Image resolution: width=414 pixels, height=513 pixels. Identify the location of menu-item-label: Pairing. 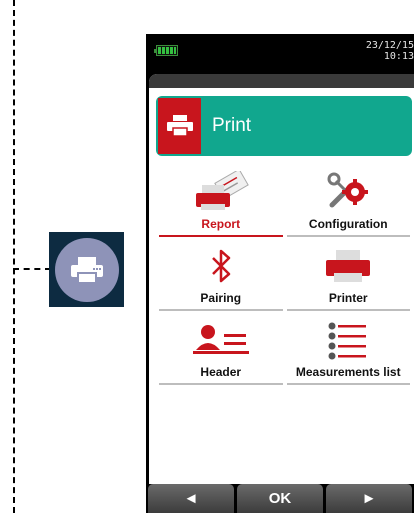
(221, 298).